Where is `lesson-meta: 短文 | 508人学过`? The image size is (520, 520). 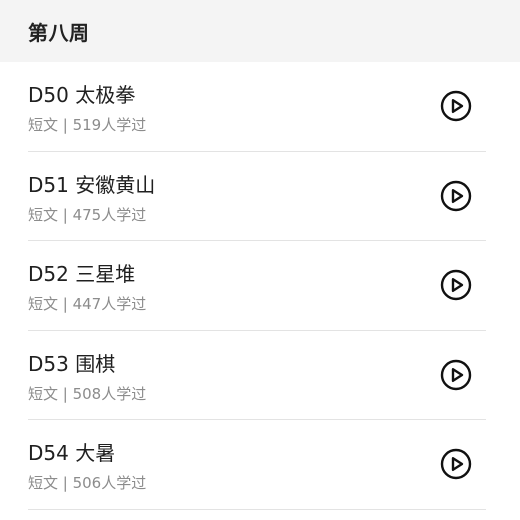 lesson-meta: 短文 | 508人学过 is located at coordinates (87, 393).